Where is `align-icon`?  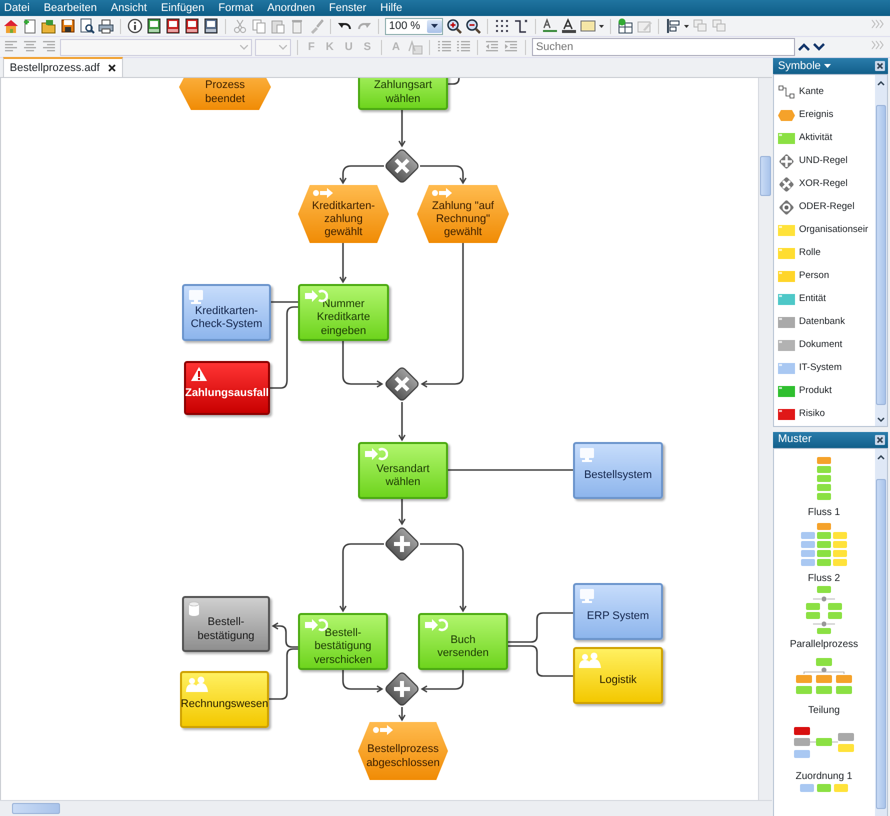
align-icon is located at coordinates (673, 26).